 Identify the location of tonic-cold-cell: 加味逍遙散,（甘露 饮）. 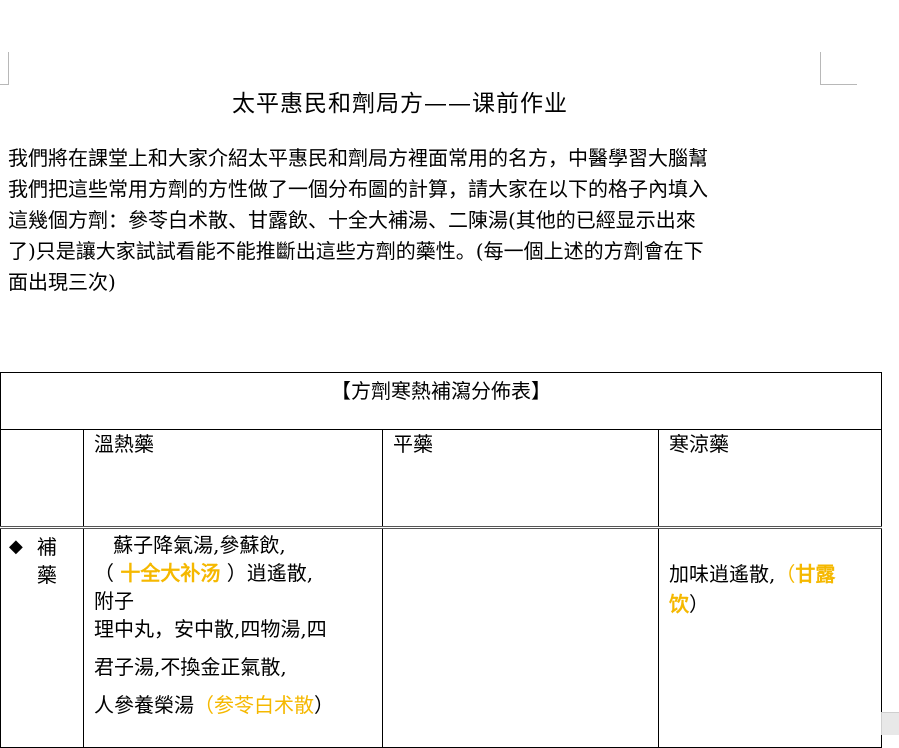
(770, 637).